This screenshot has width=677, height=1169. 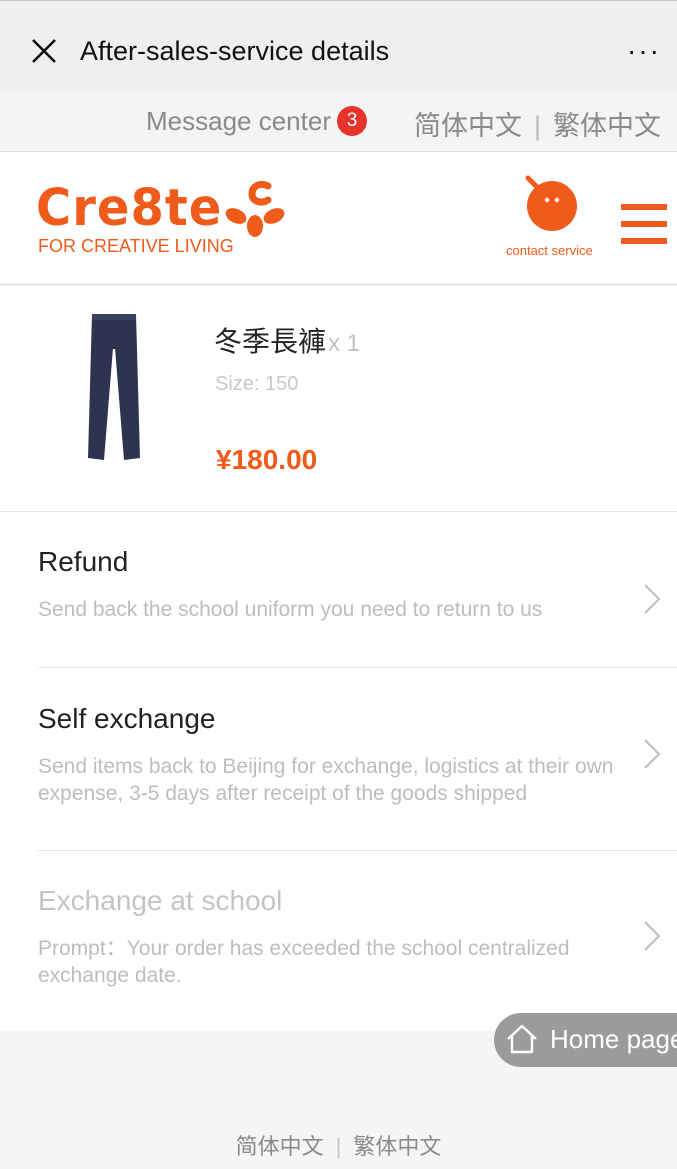 I want to click on product-price: ¥180.00, so click(x=267, y=459).